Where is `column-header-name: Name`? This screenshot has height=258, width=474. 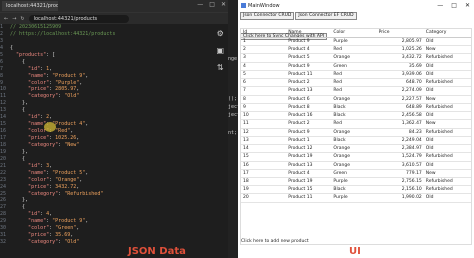
column-header-name: Name is located at coordinates (310, 33).